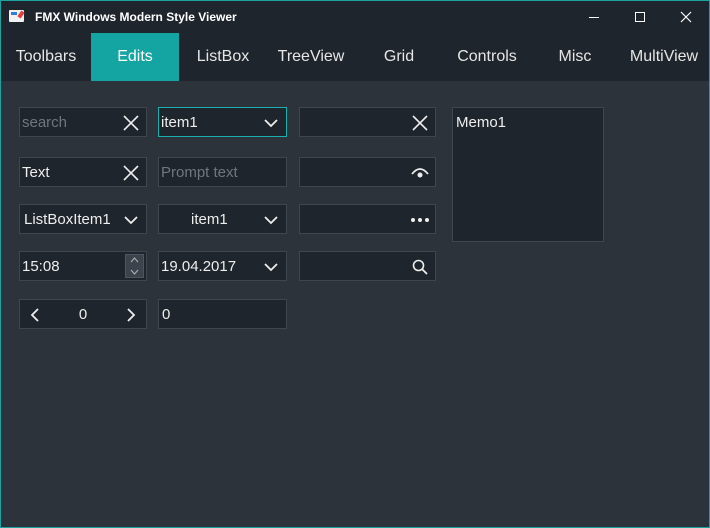 The height and width of the screenshot is (528, 710). I want to click on number-edit: 0, so click(222, 314).